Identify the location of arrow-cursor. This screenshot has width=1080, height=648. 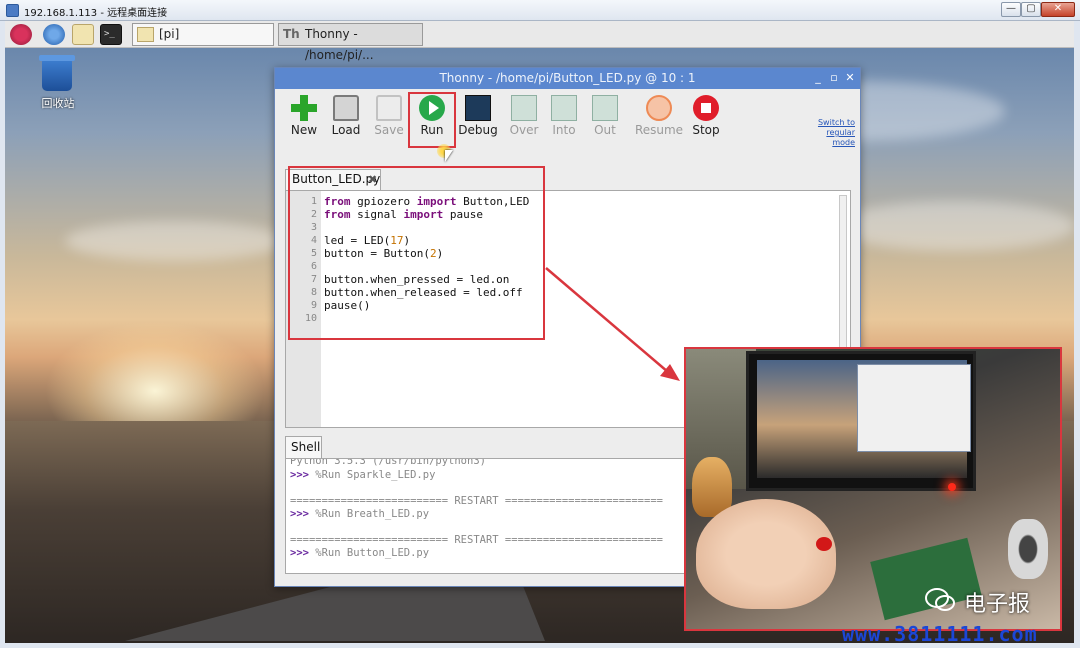
(449, 156).